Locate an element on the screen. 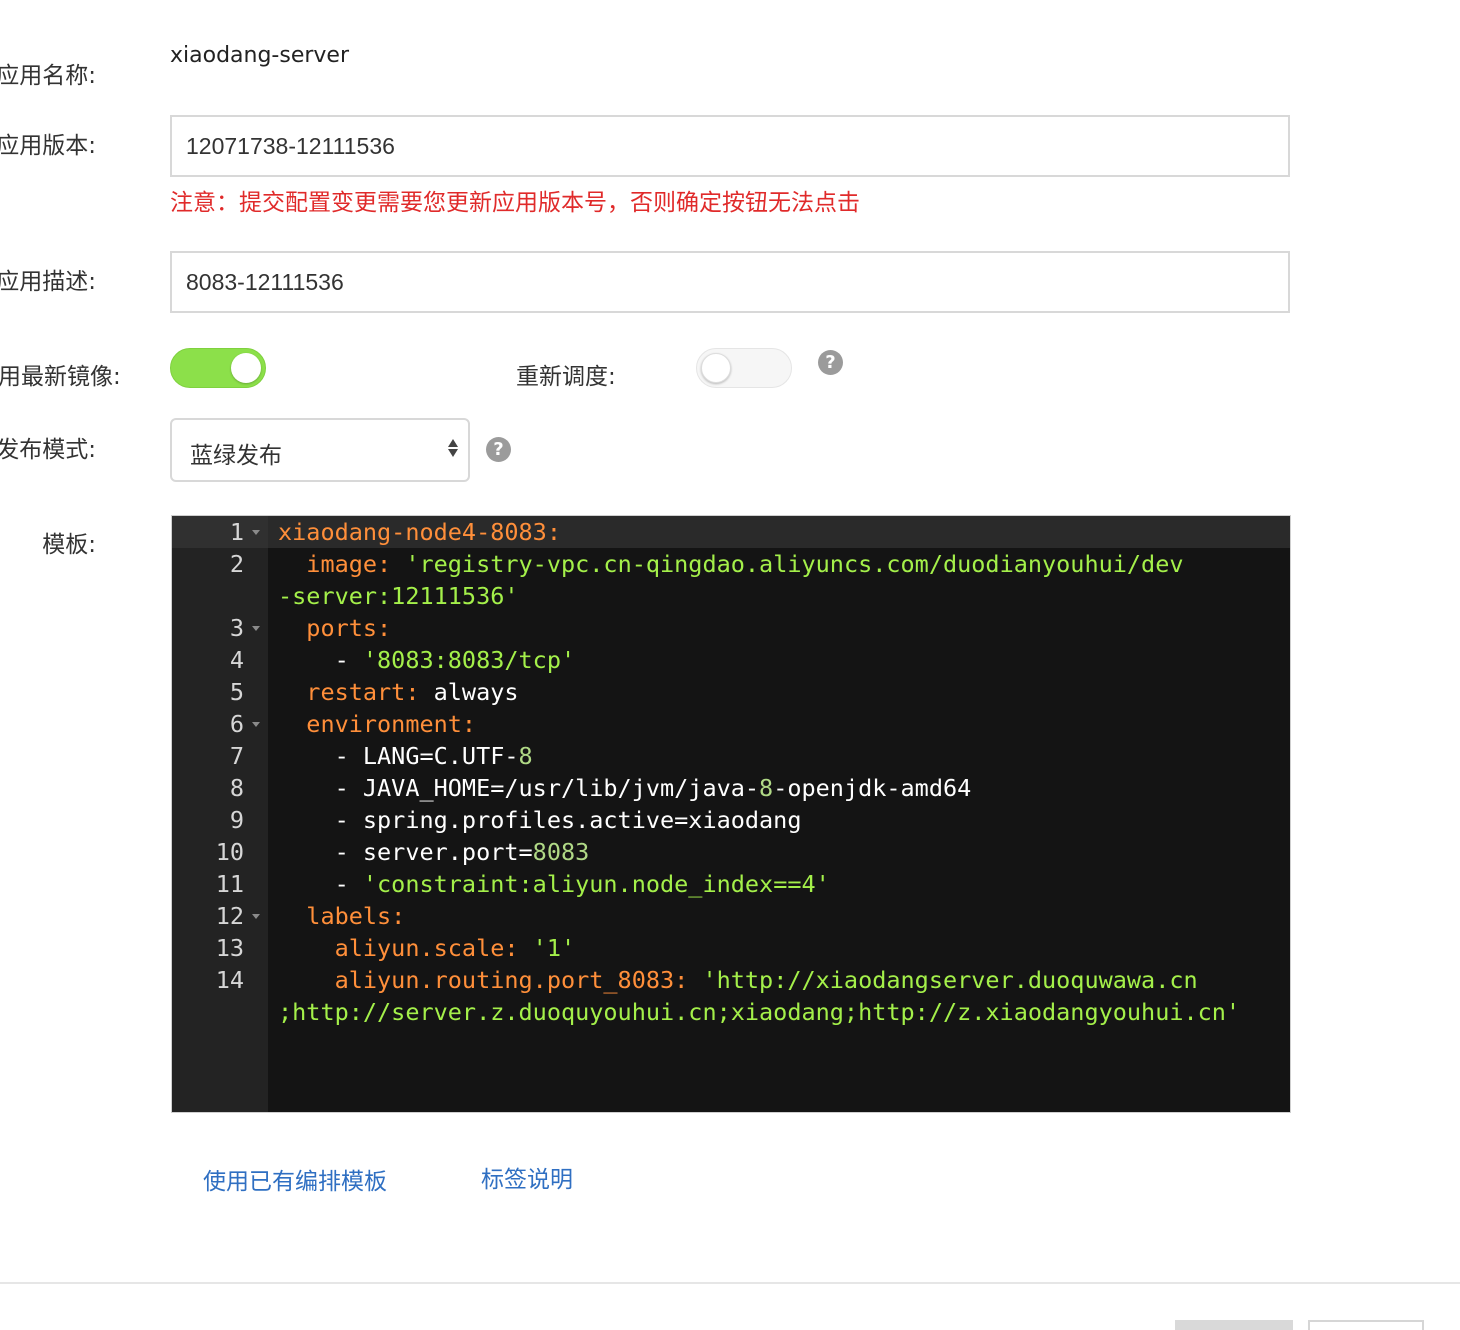 Image resolution: width=1460 pixels, height=1330 pixels. reschedule-help-icon: ? is located at coordinates (830, 362).